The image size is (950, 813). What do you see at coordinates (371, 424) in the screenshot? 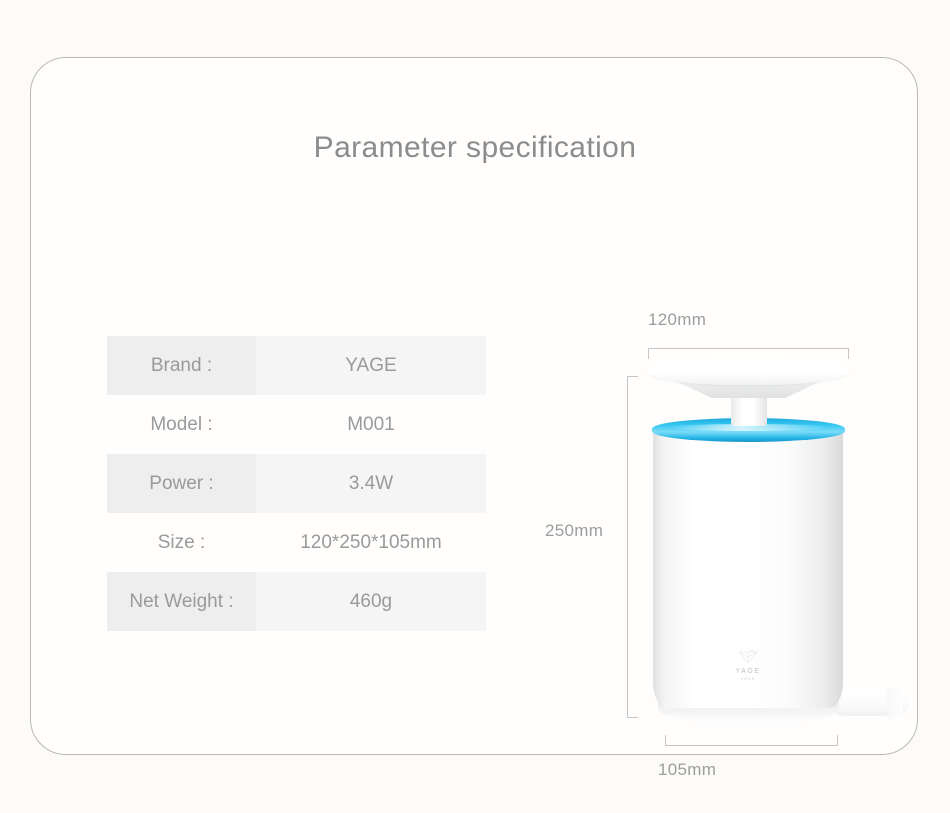
I see `spec-value: M001` at bounding box center [371, 424].